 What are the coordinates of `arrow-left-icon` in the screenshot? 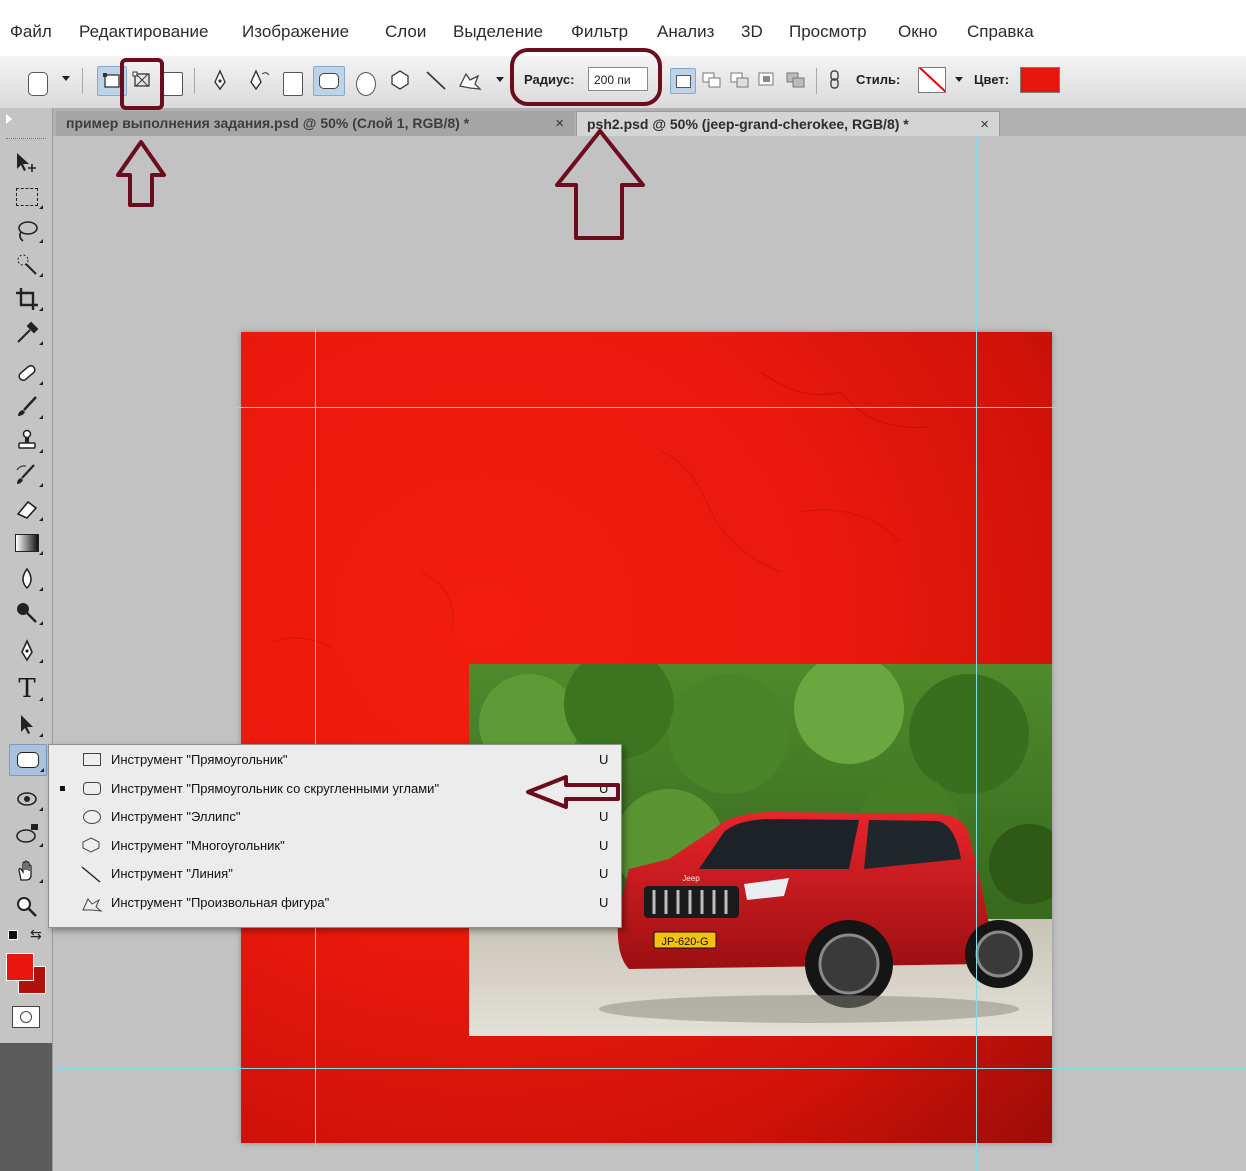 It's located at (573, 792).